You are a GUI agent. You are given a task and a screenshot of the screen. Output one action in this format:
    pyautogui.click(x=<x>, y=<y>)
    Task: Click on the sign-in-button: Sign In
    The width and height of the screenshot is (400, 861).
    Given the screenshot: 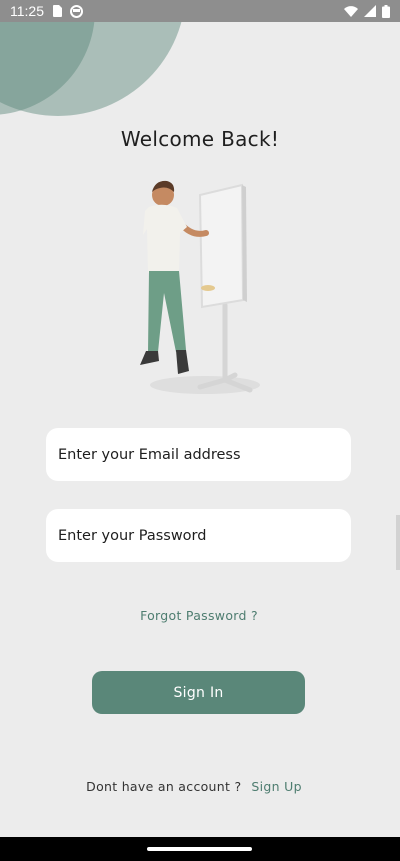 What is the action you would take?
    pyautogui.click(x=198, y=692)
    